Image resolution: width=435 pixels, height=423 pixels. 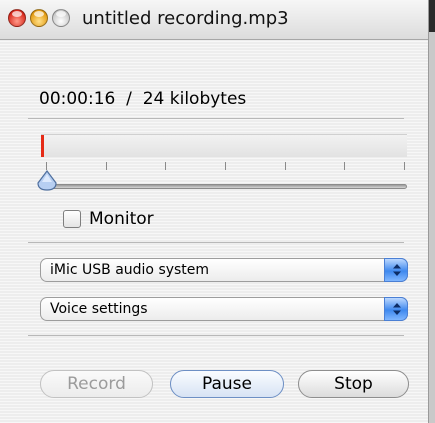 What do you see at coordinates (224, 145) in the screenshot?
I see `level-meter` at bounding box center [224, 145].